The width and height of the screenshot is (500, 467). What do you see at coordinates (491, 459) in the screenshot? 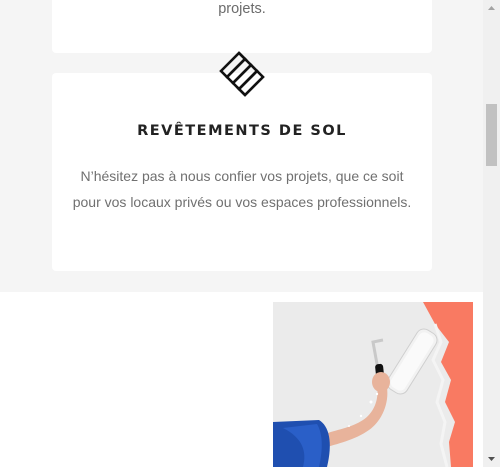
I see `scroll-down-arrow-icon` at bounding box center [491, 459].